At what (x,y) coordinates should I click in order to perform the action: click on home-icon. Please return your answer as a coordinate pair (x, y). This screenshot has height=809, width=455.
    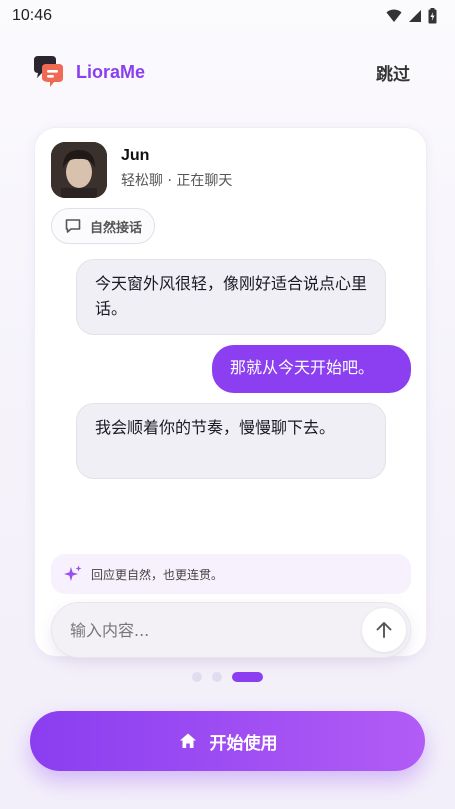
    Looking at the image, I should click on (187, 740).